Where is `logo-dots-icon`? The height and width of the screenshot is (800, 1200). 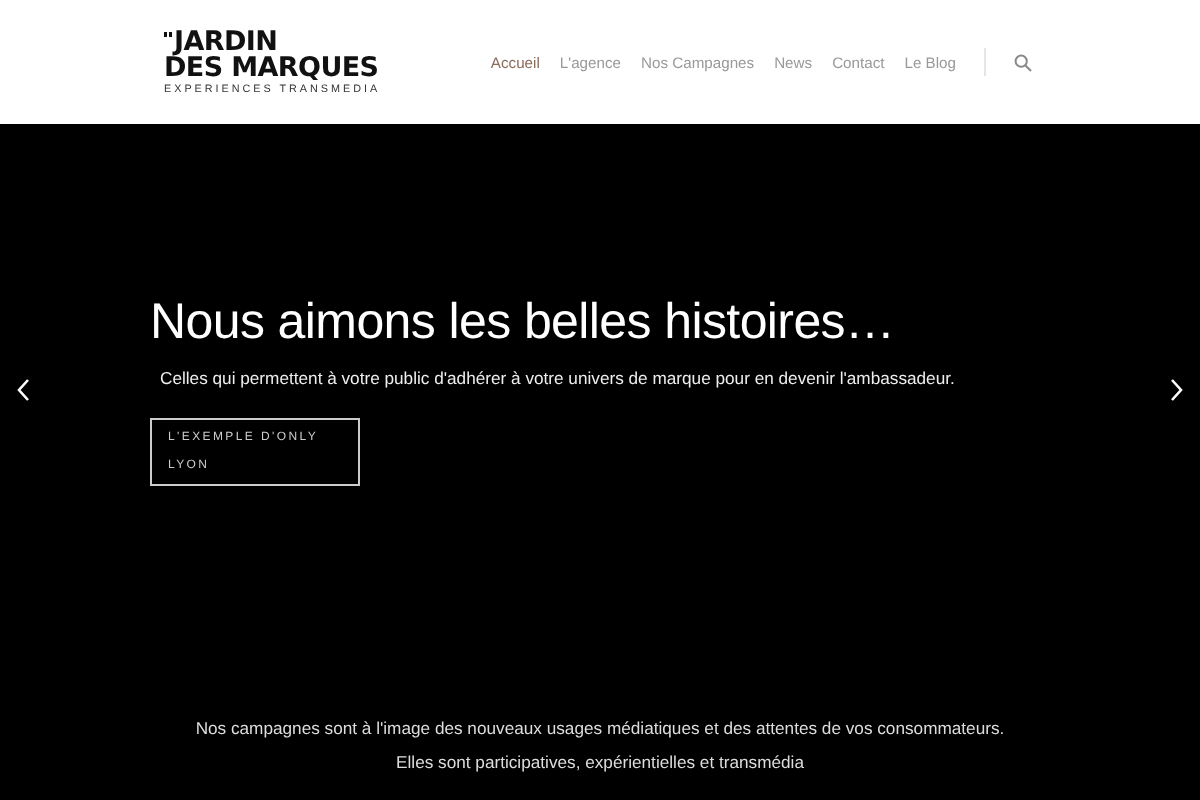 logo-dots-icon is located at coordinates (168, 35).